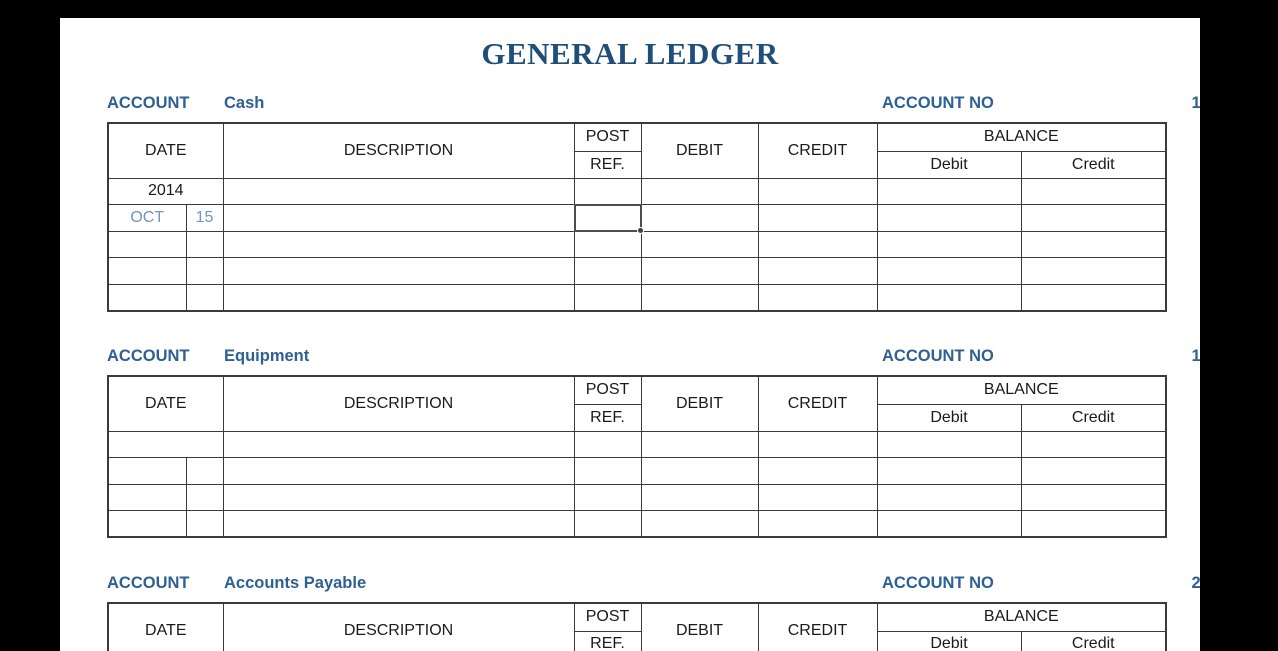 This screenshot has width=1278, height=651. Describe the element at coordinates (165, 403) in the screenshot. I see `column-header-date: DATE` at that location.